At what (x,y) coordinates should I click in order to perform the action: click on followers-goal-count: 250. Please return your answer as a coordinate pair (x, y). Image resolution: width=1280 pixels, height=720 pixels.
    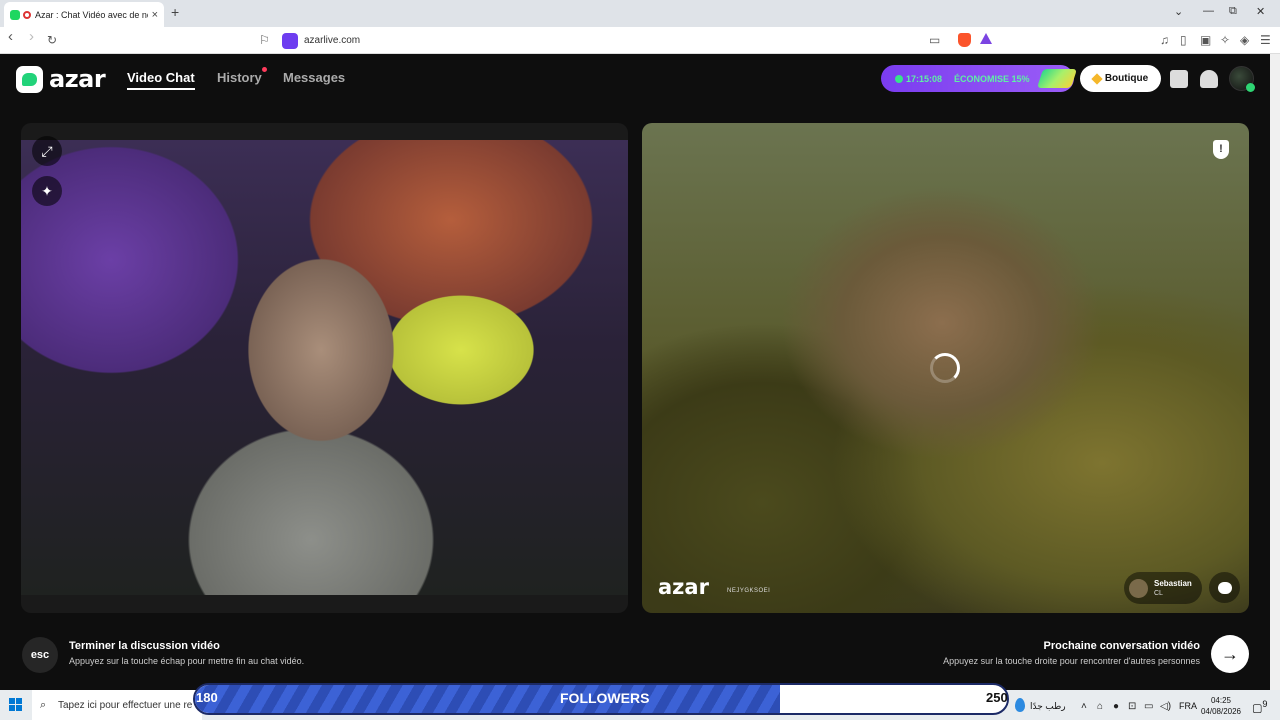
    Looking at the image, I should click on (997, 697).